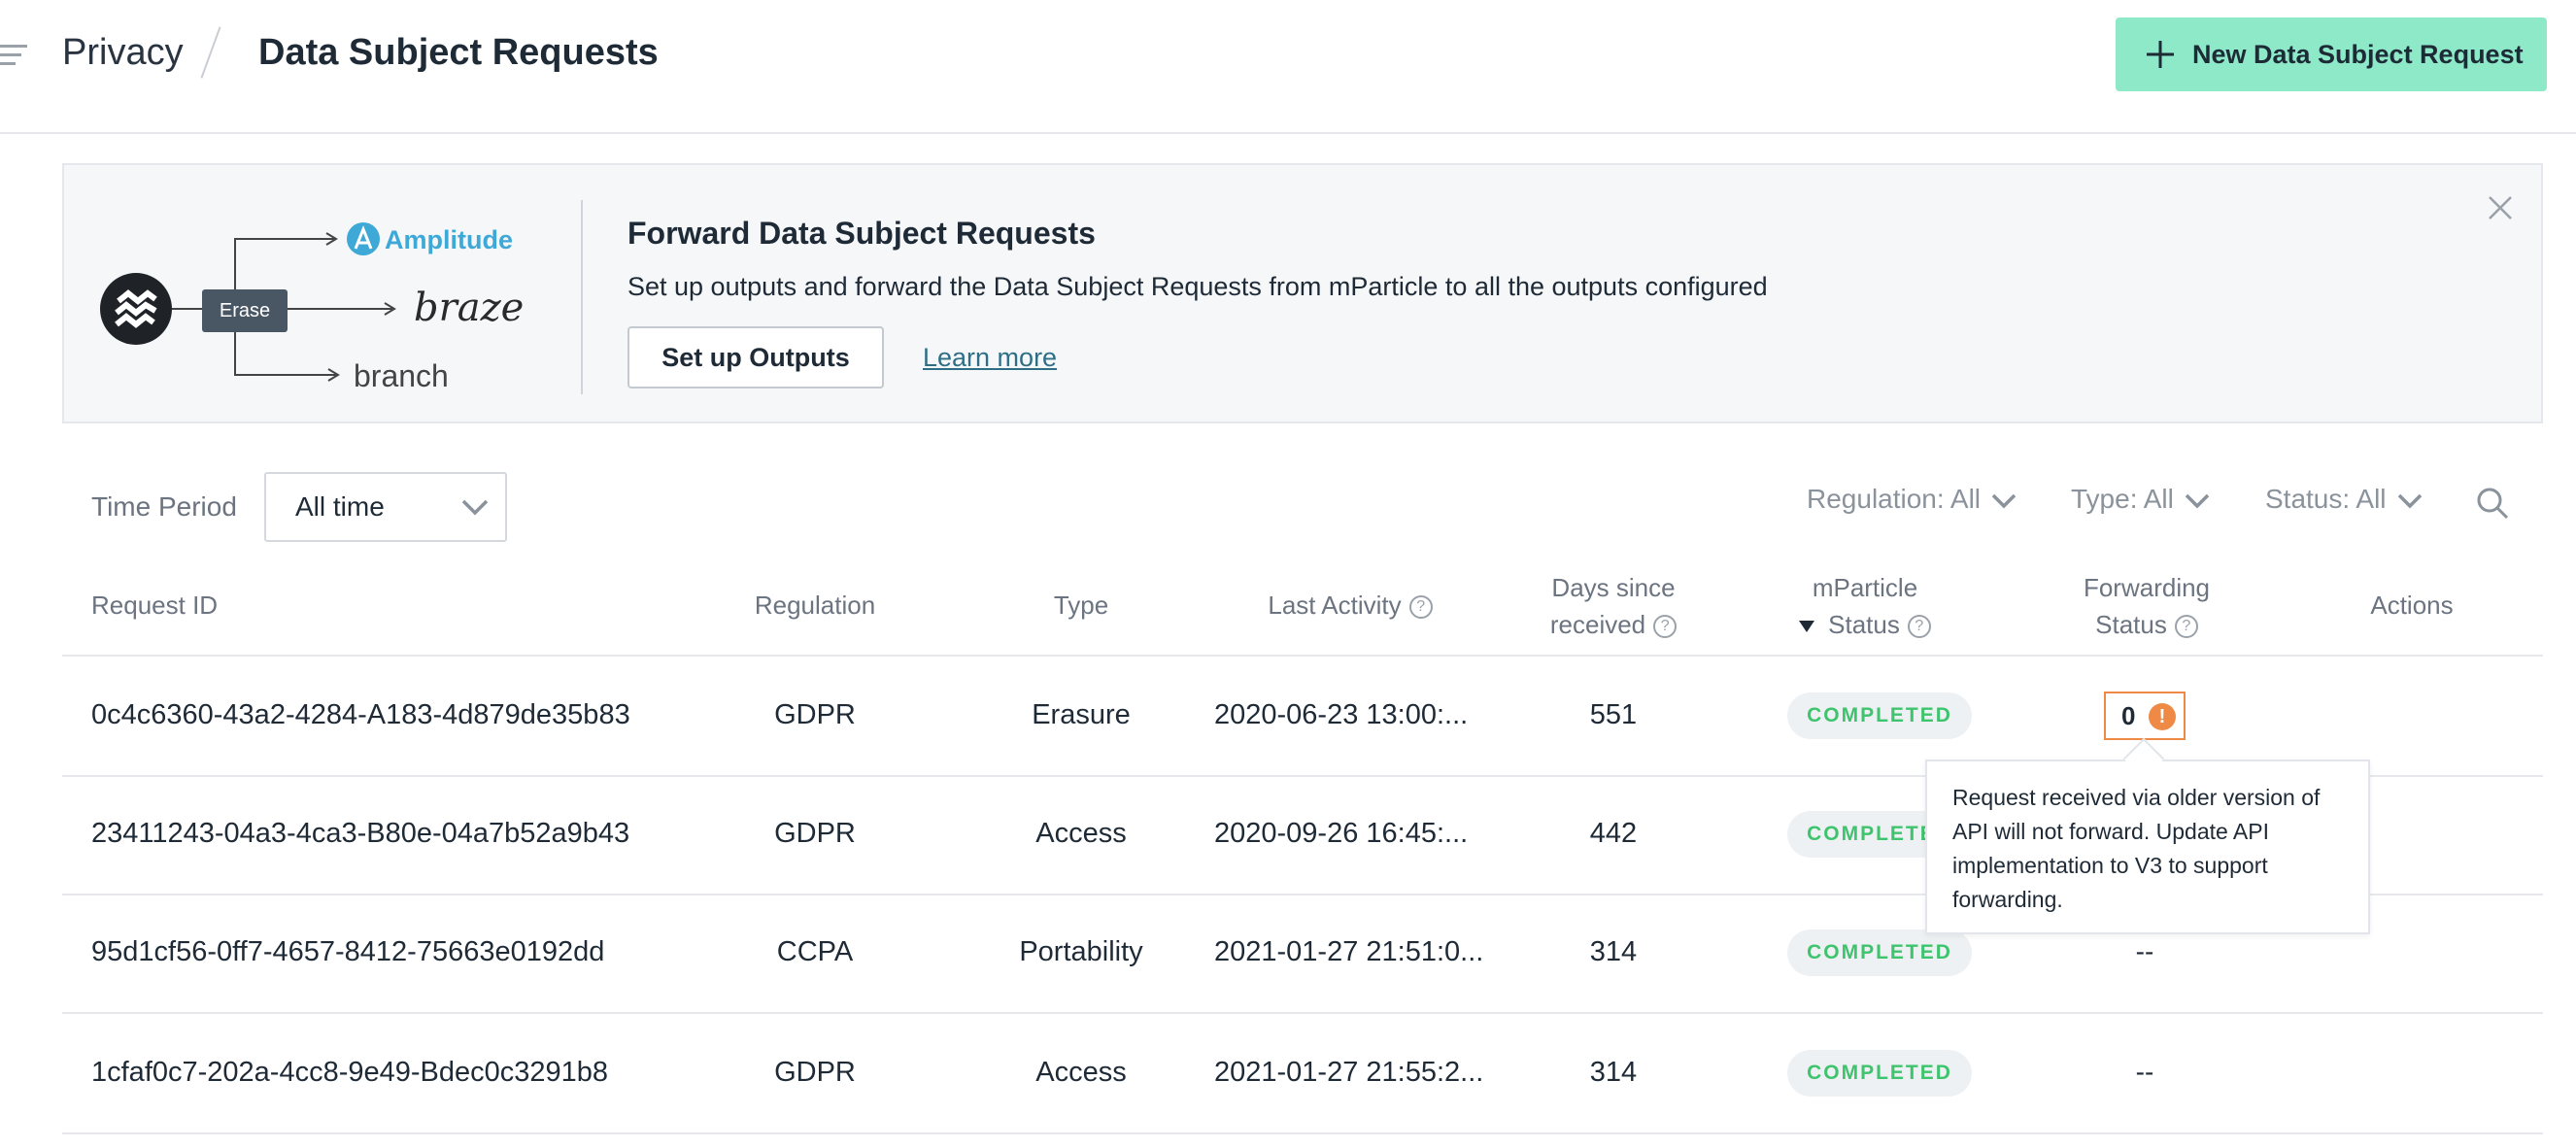 The width and height of the screenshot is (2576, 1148). What do you see at coordinates (245, 310) in the screenshot?
I see `erase-label: Erase` at bounding box center [245, 310].